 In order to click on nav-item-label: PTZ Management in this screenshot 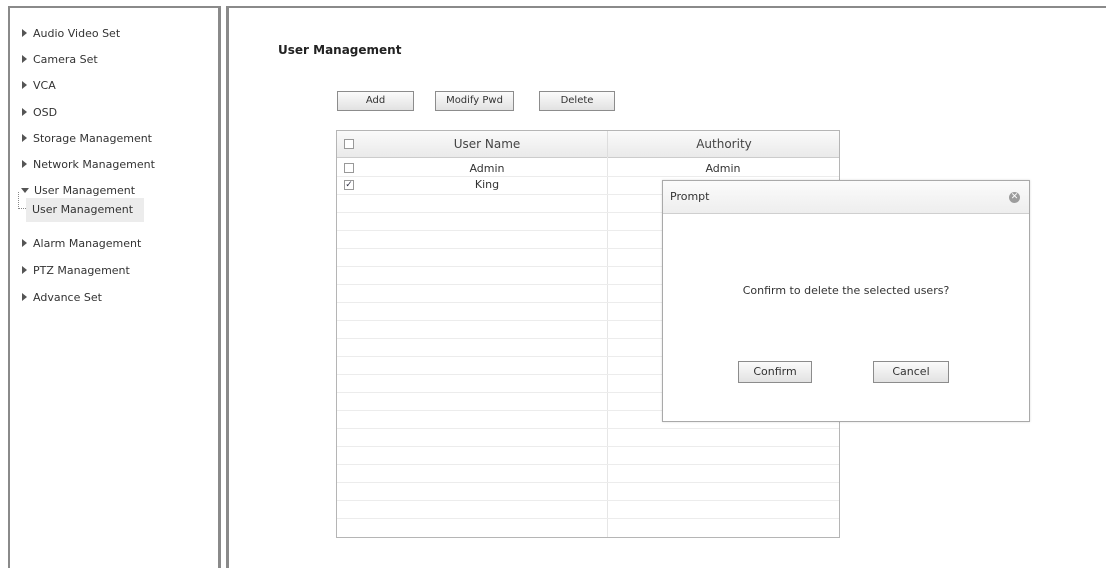, I will do `click(81, 270)`.